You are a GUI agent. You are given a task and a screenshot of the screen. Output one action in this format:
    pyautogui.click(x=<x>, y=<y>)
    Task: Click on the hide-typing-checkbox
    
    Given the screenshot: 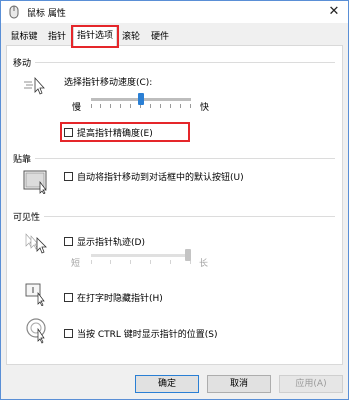 What is the action you would take?
    pyautogui.click(x=68, y=297)
    